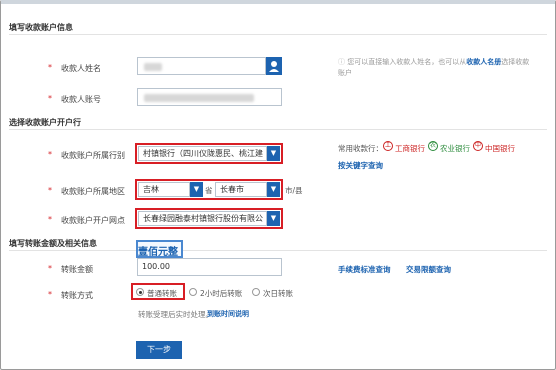  I want to click on province-suffix: 省, so click(209, 190).